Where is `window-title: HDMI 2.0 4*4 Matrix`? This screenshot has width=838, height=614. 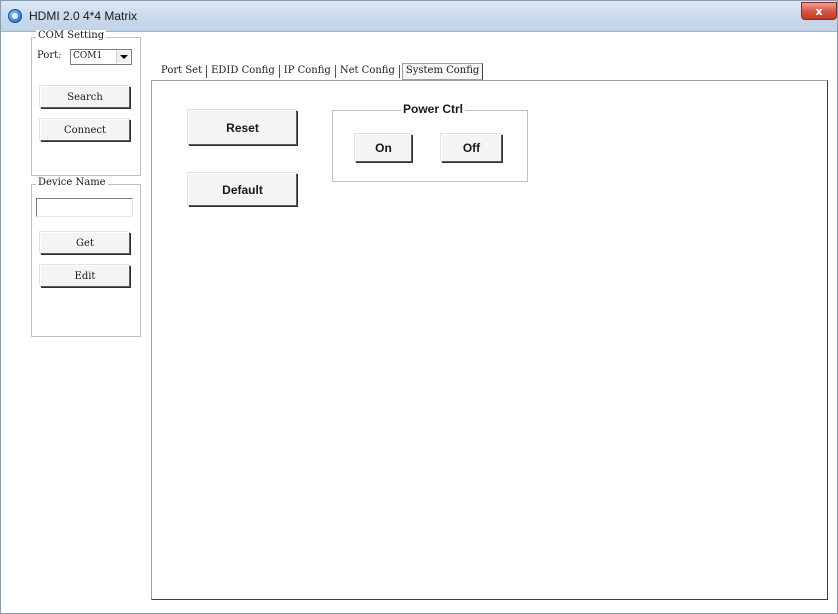 window-title: HDMI 2.0 4*4 Matrix is located at coordinates (83, 16).